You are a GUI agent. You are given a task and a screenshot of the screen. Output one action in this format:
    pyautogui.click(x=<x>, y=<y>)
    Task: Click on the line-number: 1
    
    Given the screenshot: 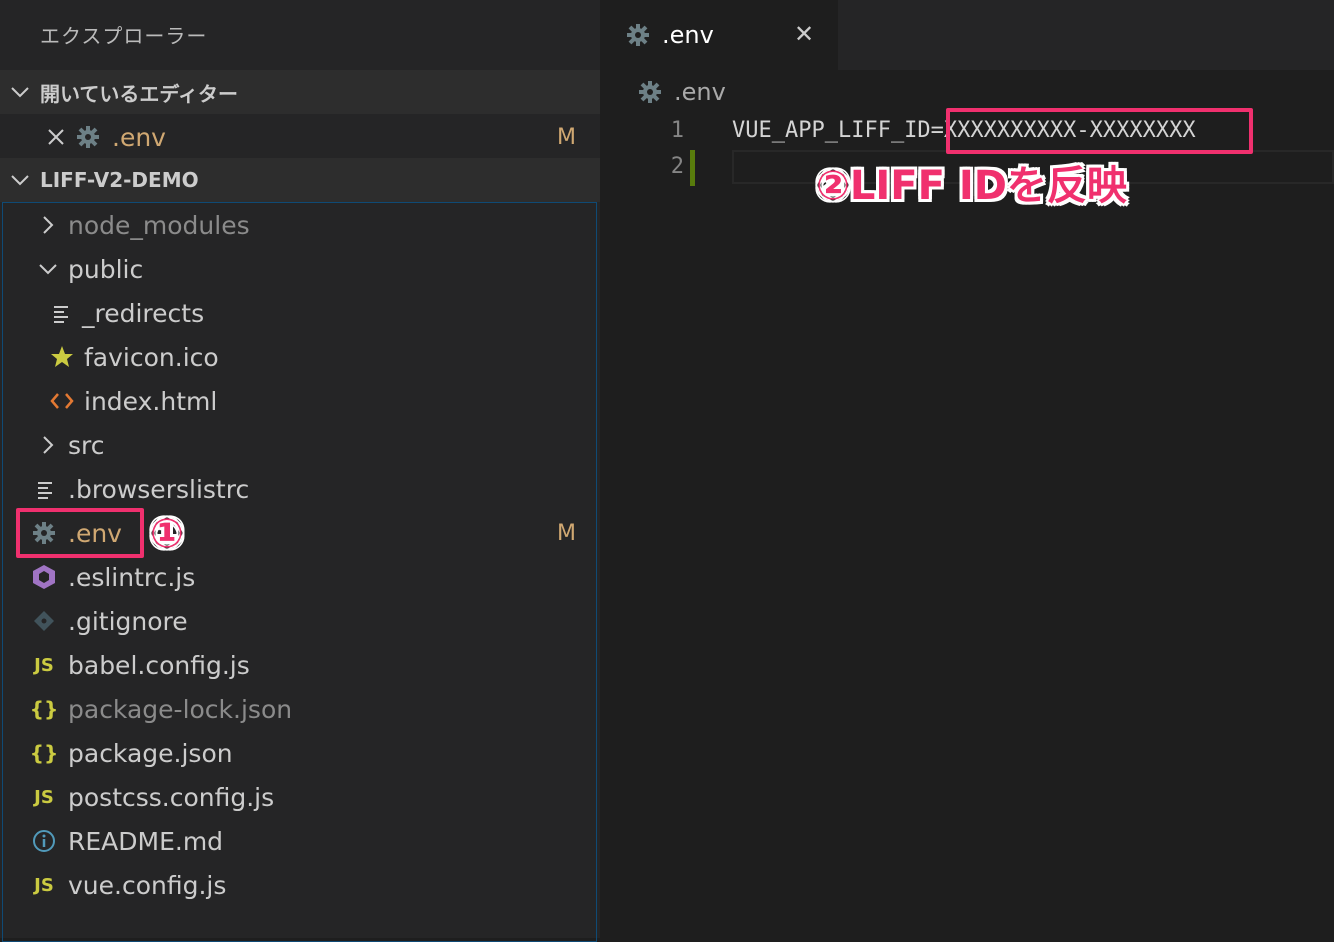 What is the action you would take?
    pyautogui.click(x=677, y=130)
    